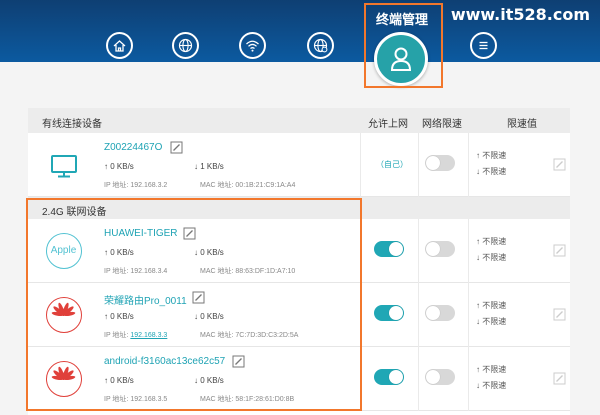 Image resolution: width=600 pixels, height=415 pixels. What do you see at coordinates (136, 185) in the screenshot?
I see `ip-address: IP 地址: 192.168.3.2` at bounding box center [136, 185].